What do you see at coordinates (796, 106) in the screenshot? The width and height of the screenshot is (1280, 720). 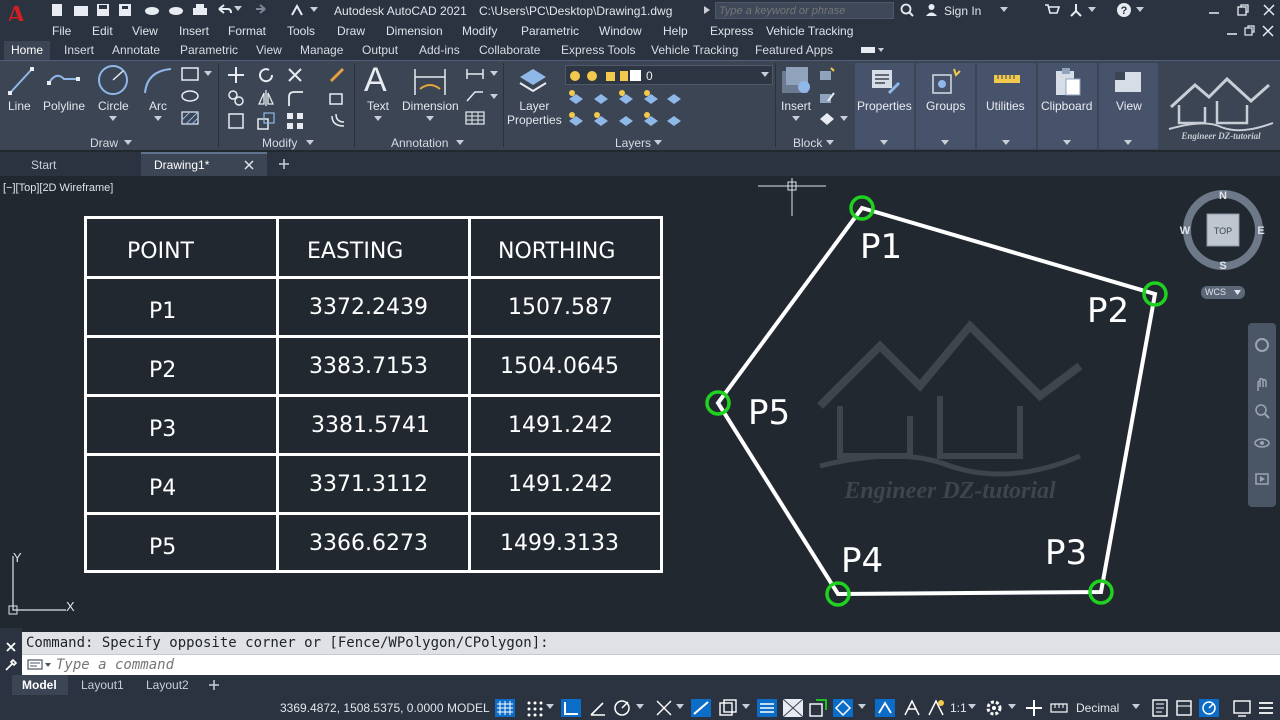 I see `insert-block-label: Insert` at bounding box center [796, 106].